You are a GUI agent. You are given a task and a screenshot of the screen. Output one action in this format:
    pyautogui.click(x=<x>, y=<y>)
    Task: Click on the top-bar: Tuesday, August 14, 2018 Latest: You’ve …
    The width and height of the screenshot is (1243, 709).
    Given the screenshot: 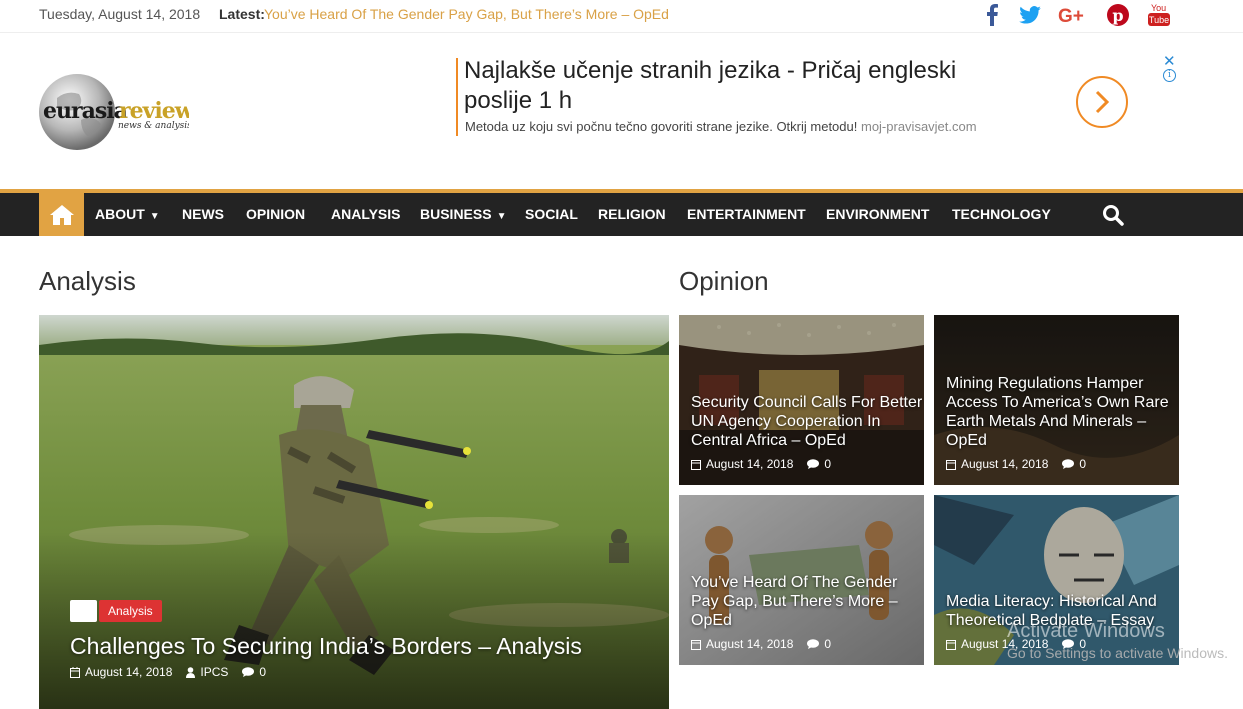 What is the action you would take?
    pyautogui.click(x=621, y=16)
    